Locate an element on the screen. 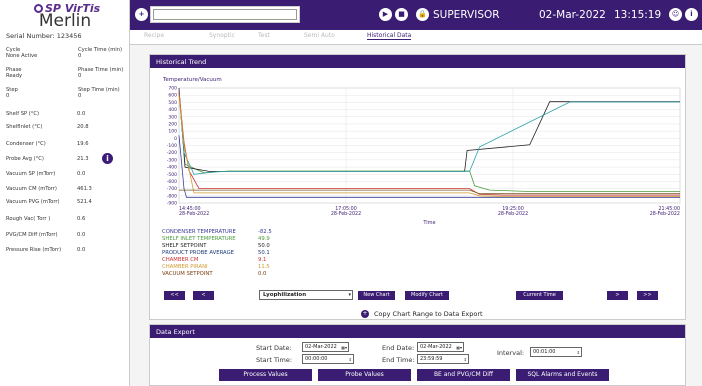 The height and width of the screenshot is (386, 702). interval-field: 00:01:00 ⇕ is located at coordinates (556, 352).